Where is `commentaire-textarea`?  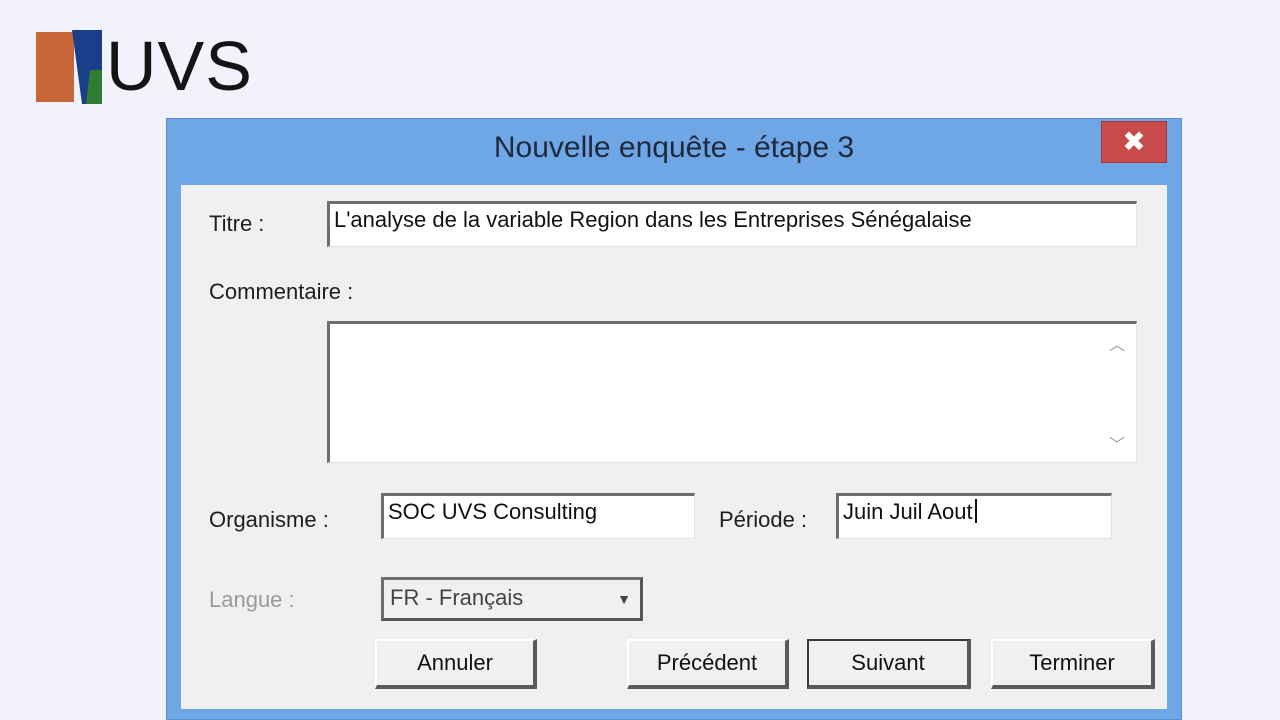 commentaire-textarea is located at coordinates (732, 392).